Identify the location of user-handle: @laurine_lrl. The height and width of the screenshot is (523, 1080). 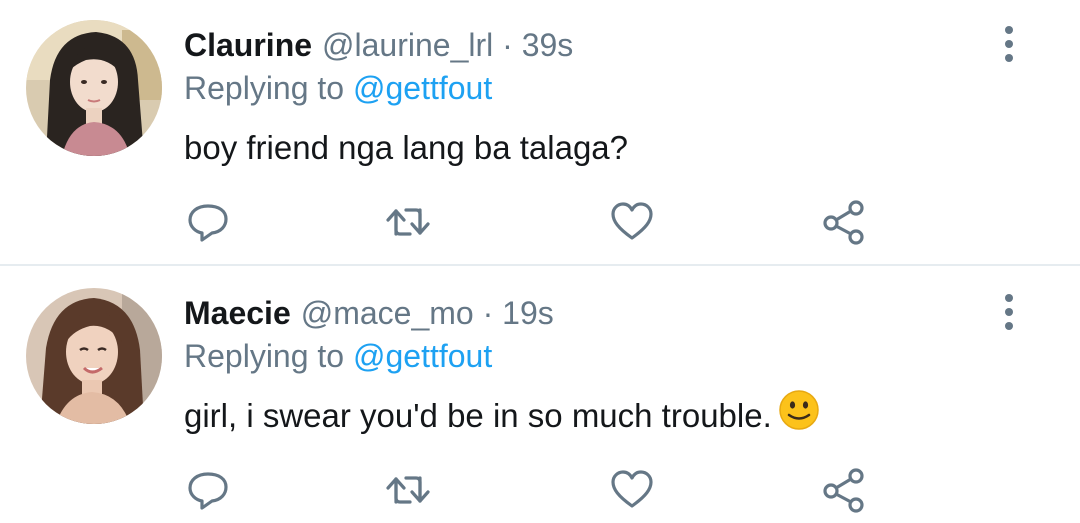
(407, 45).